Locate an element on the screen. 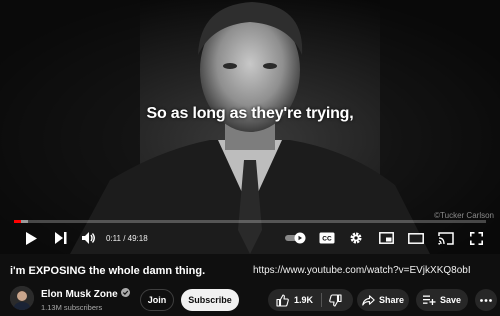 This screenshot has height=316, width=500. share-button: Share is located at coordinates (383, 300).